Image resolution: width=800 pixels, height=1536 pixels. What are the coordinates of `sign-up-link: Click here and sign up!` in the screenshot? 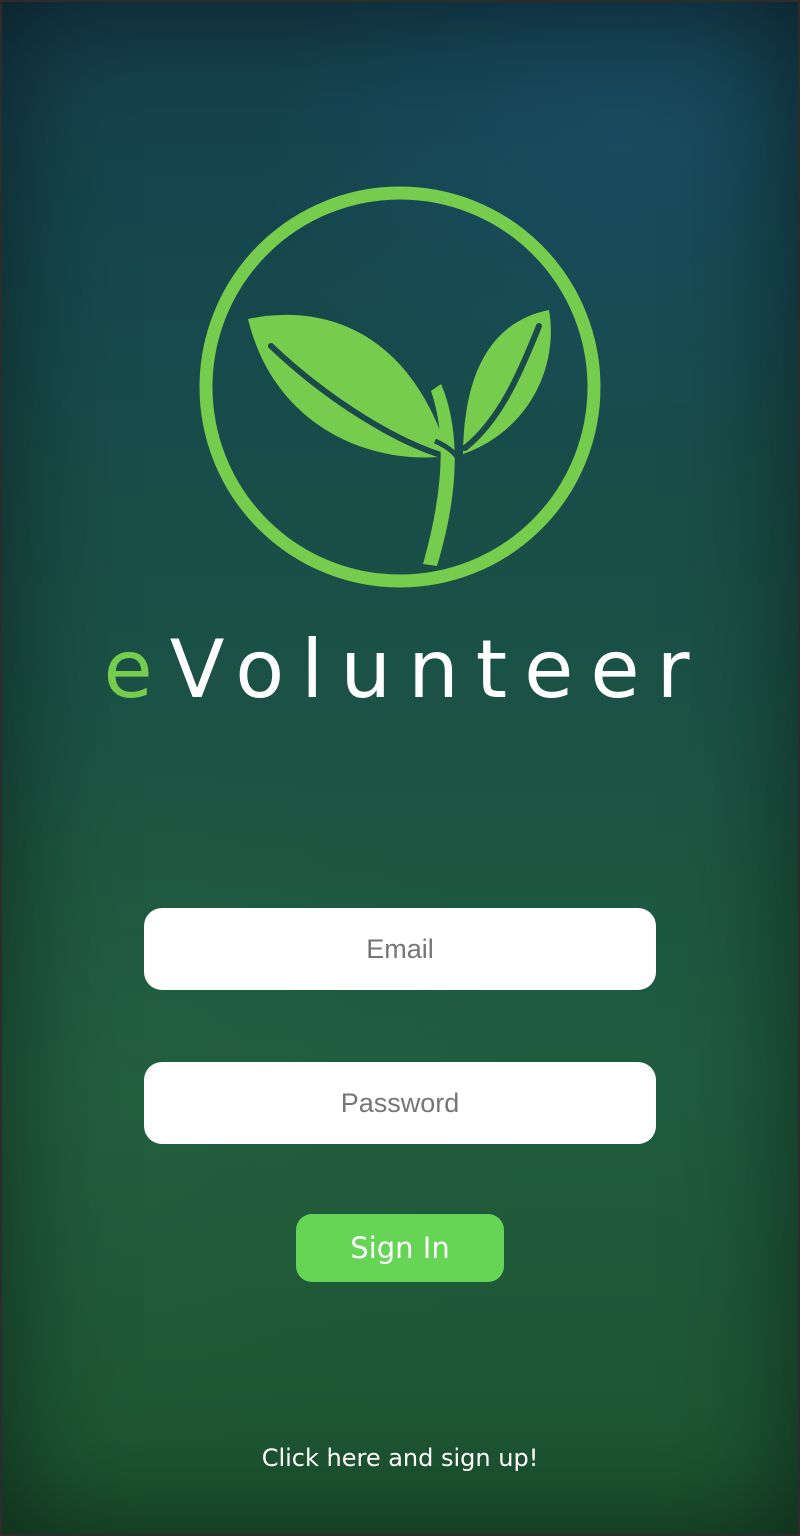 It's located at (400, 1458).